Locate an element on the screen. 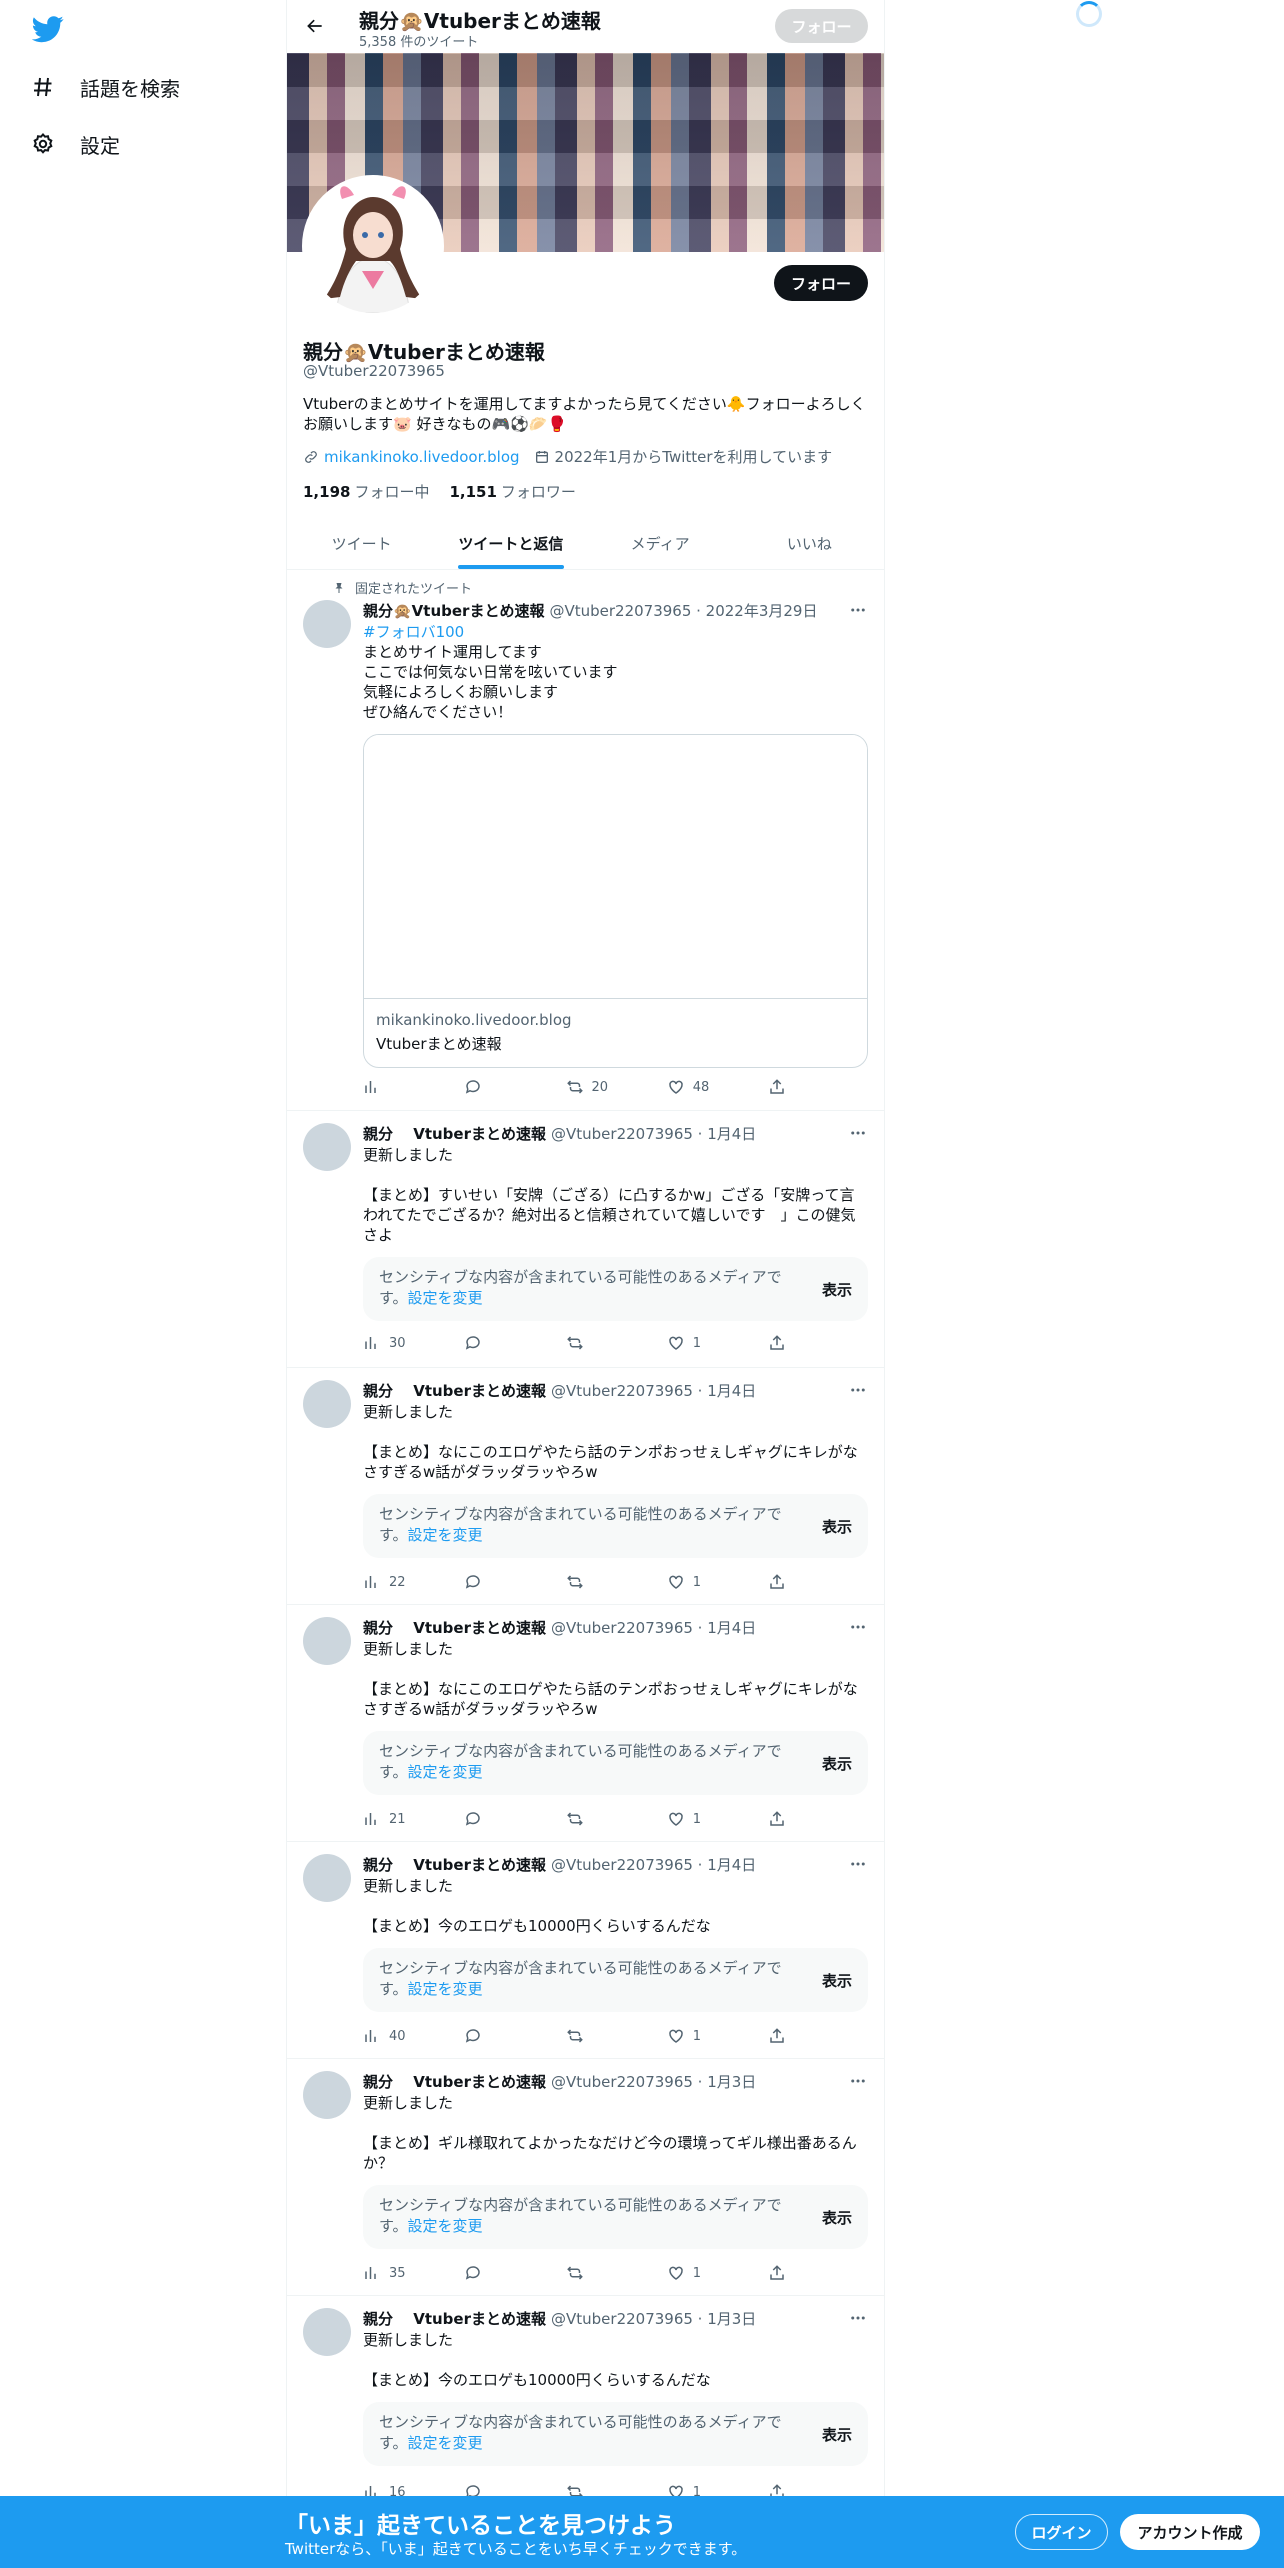  retweet-action: 20 is located at coordinates (596, 1087).